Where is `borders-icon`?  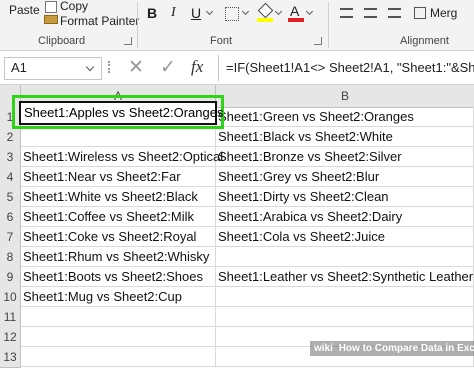
borders-icon is located at coordinates (232, 14).